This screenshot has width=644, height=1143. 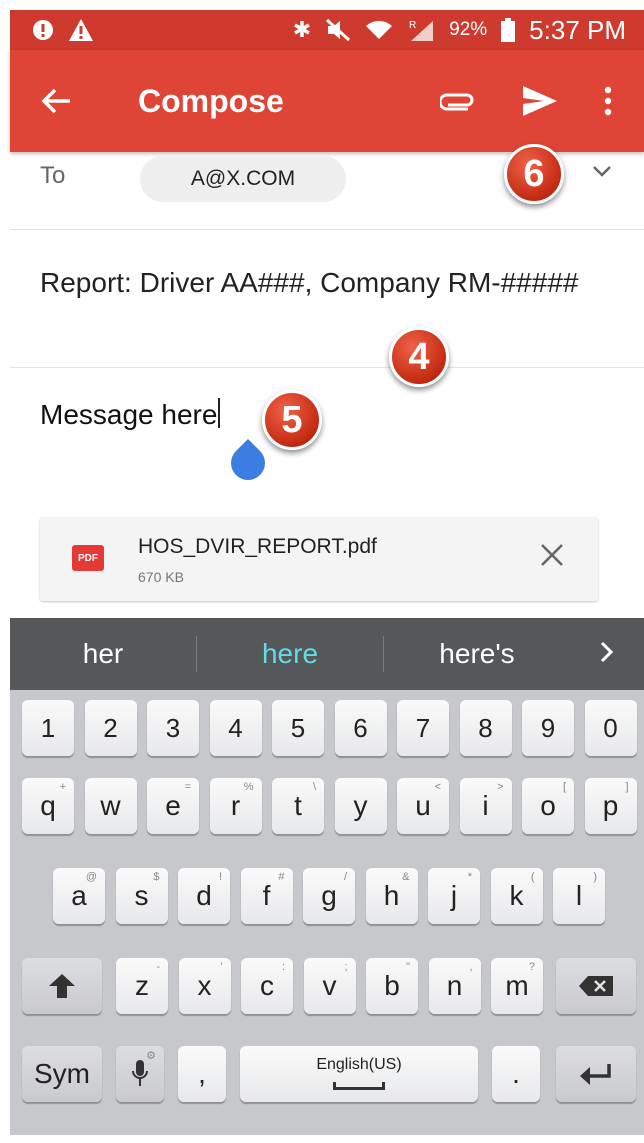 What do you see at coordinates (314, 787) in the screenshot?
I see `key-hint: \` at bounding box center [314, 787].